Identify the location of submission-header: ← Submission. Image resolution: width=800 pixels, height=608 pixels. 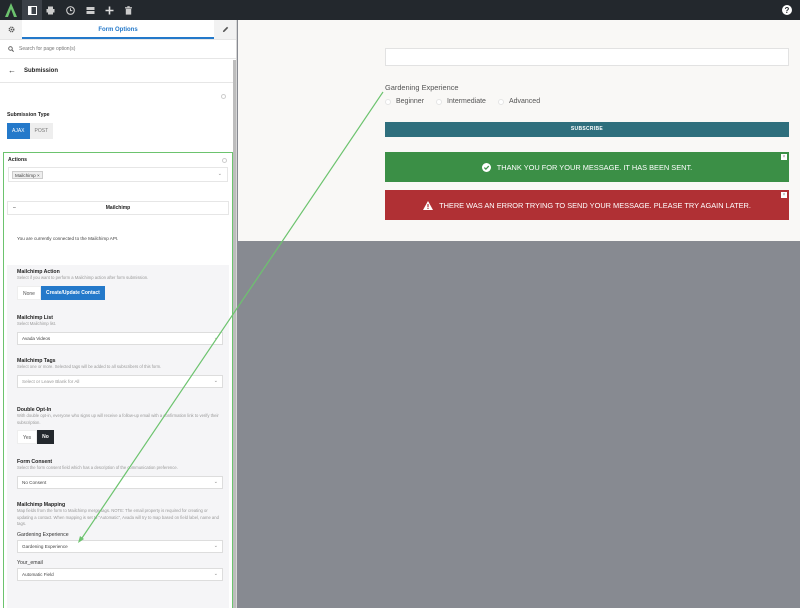
(118, 71).